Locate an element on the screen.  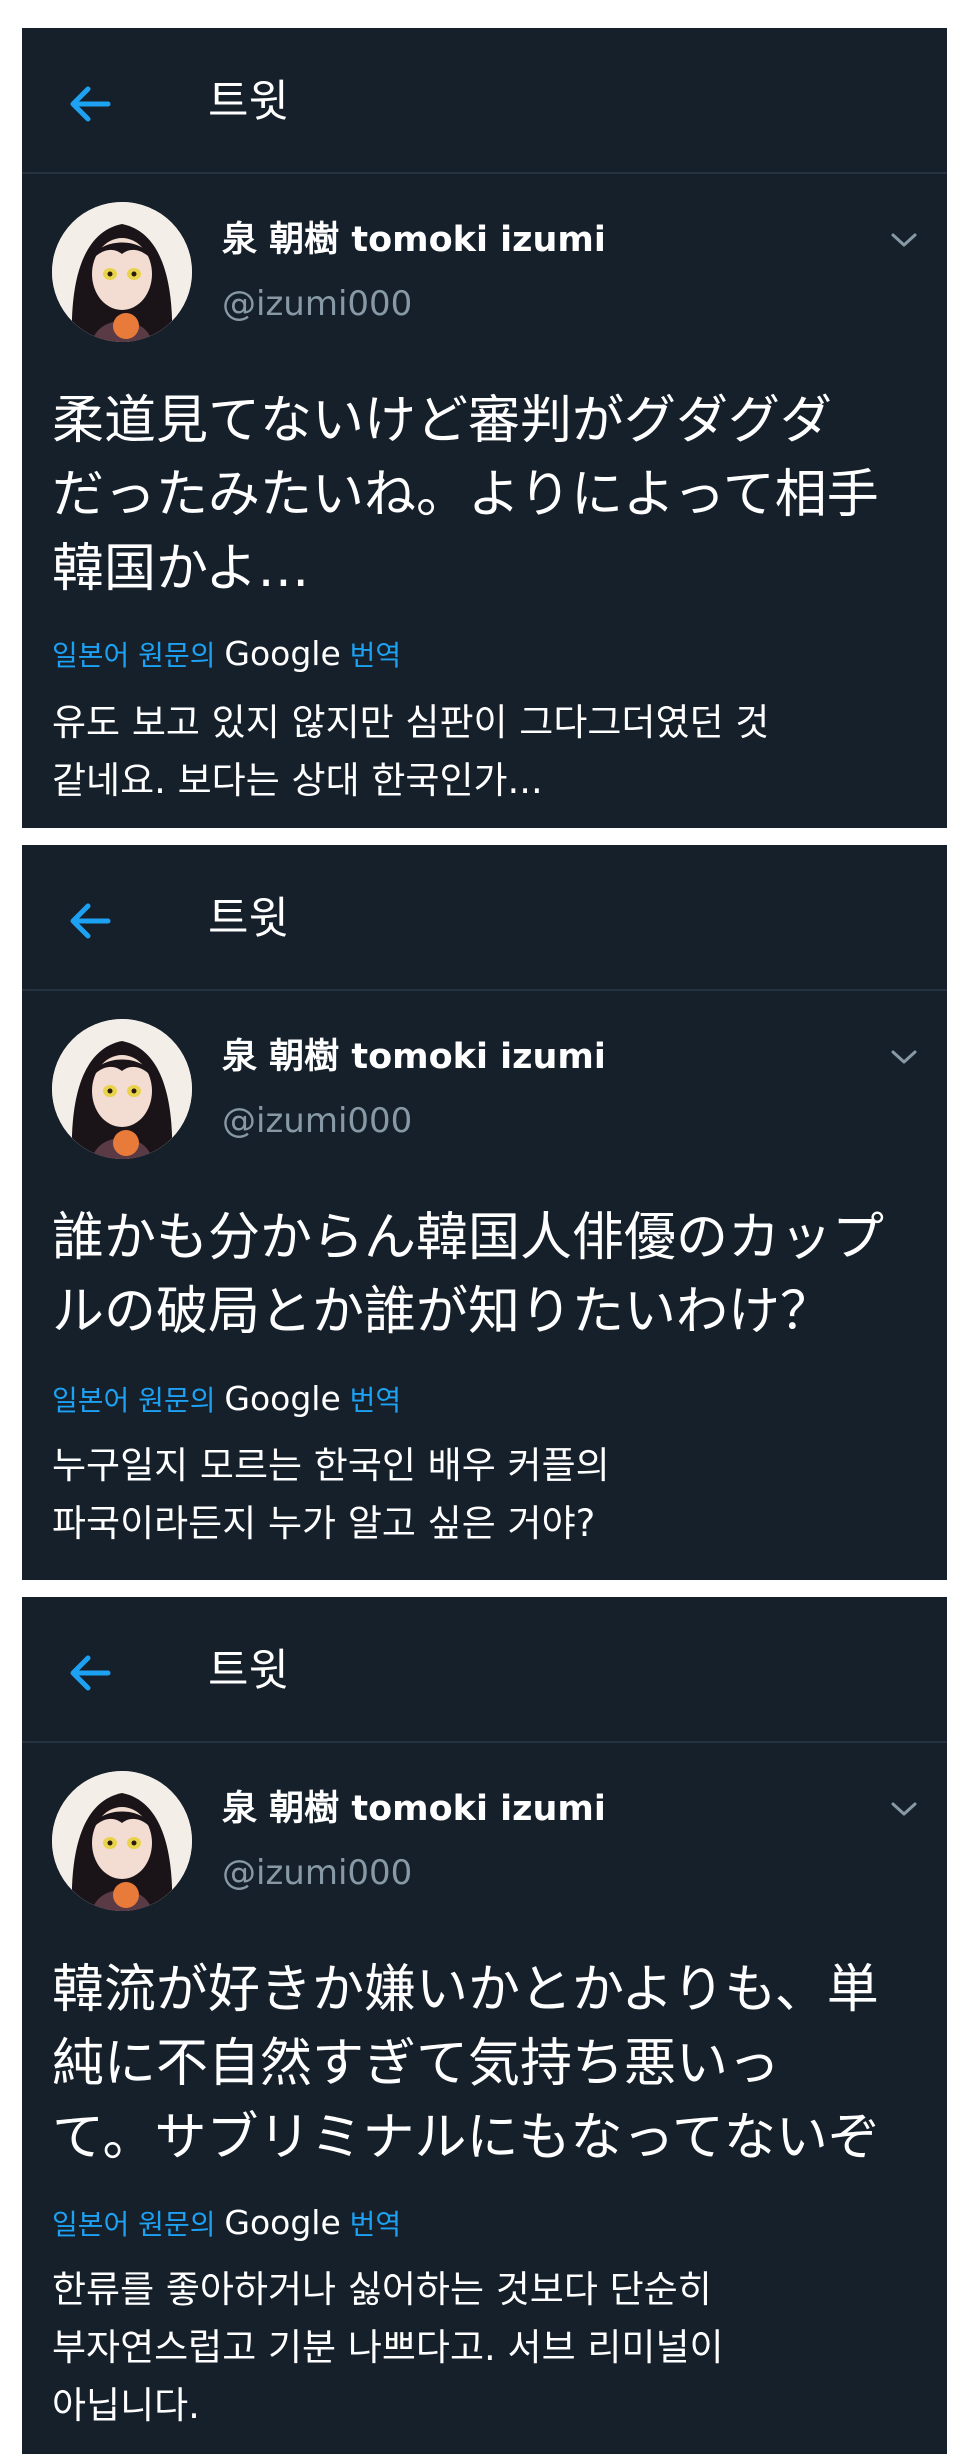
tweet-text-line: 誰かも分からん韓国人俳優のカップ is located at coordinates (468, 1238).